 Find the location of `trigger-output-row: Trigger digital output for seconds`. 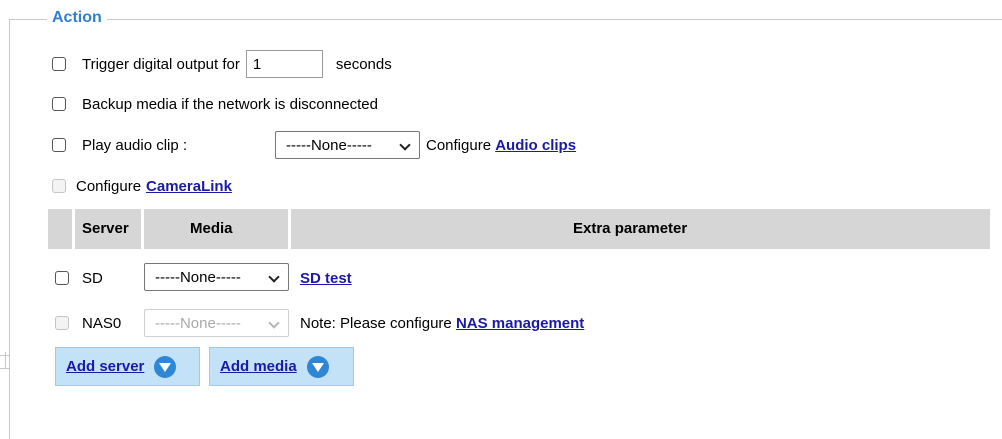

trigger-output-row: Trigger digital output for seconds is located at coordinates (222, 64).